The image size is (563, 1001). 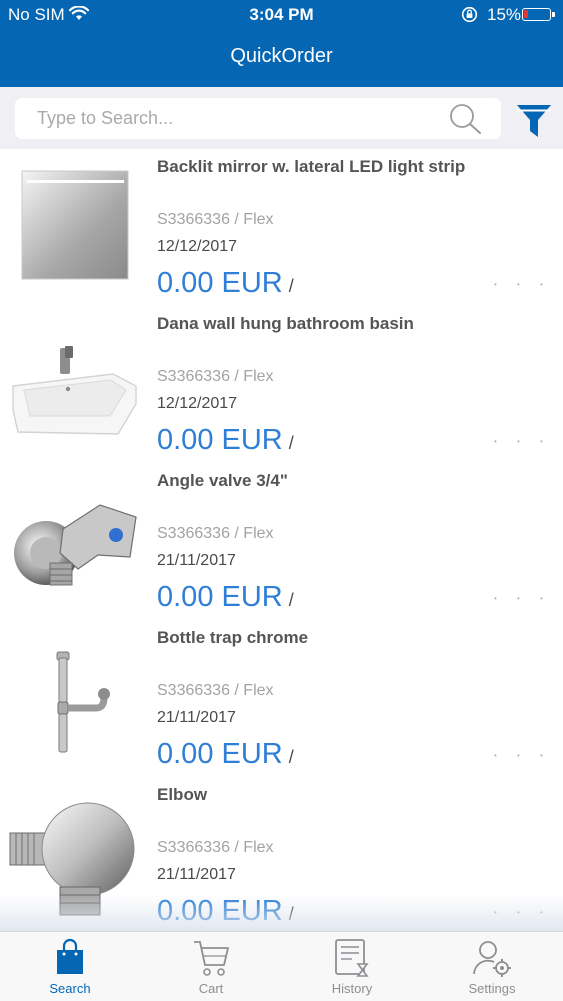 What do you see at coordinates (285, 323) in the screenshot?
I see `product-name: Dana wall hung bathroom basin` at bounding box center [285, 323].